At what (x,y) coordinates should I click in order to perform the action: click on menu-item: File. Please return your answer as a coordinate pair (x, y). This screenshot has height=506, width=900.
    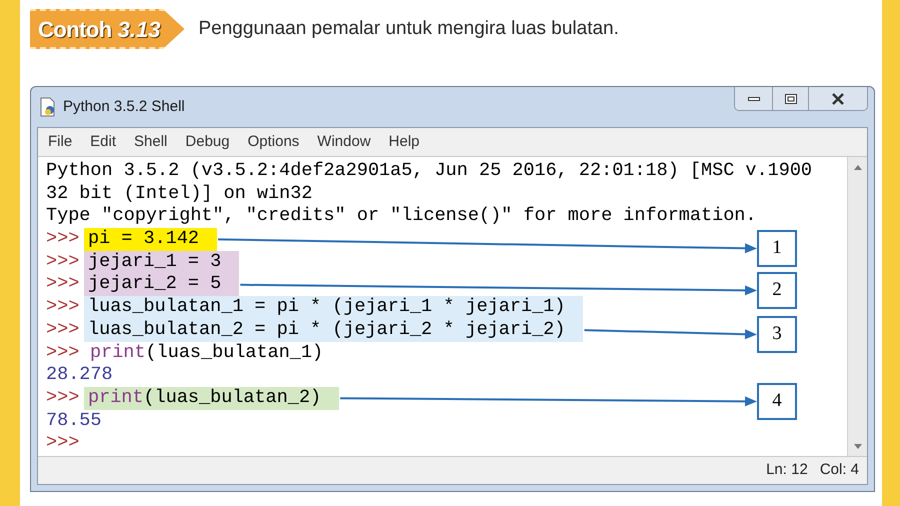
    Looking at the image, I should click on (60, 142).